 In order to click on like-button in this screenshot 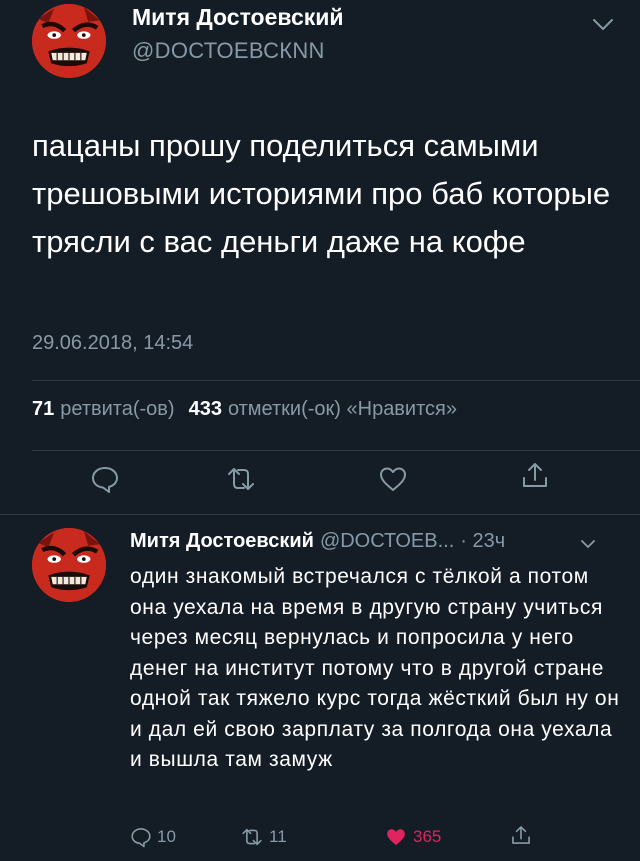, I will do `click(393, 479)`.